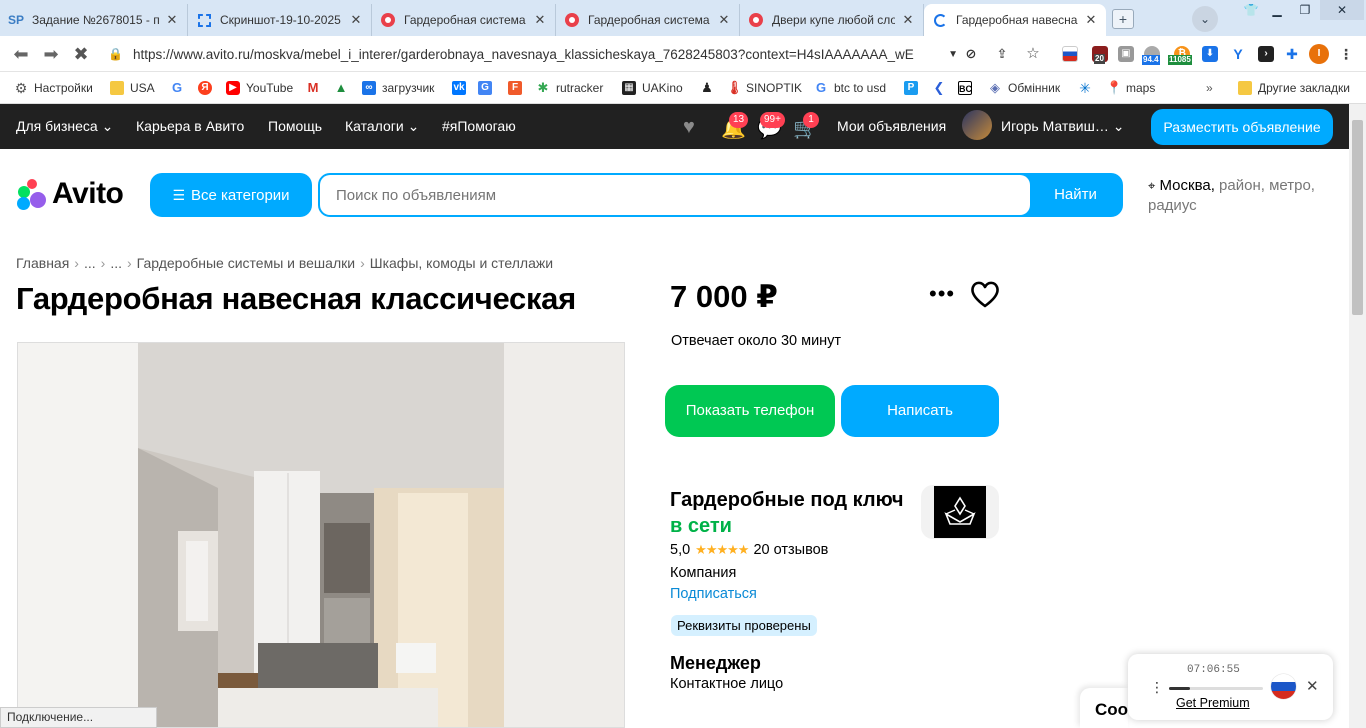 This screenshot has width=1366, height=728. I want to click on post-ad-button: Разместить объявление, so click(1242, 127).